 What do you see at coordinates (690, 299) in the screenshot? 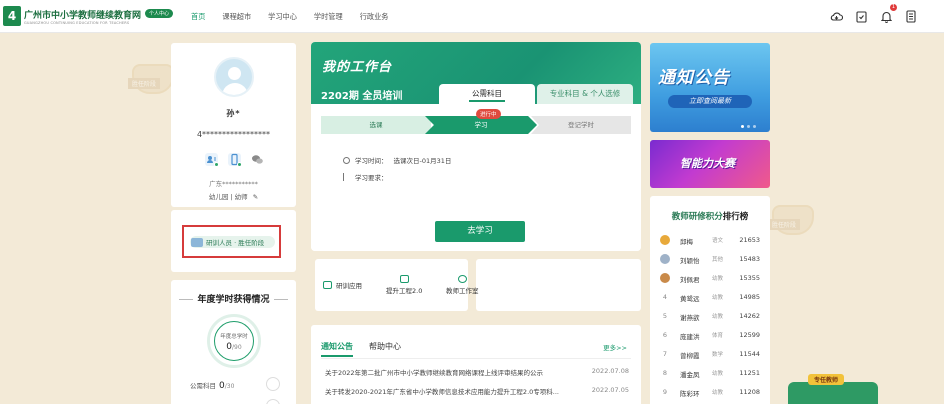
I see `rank-name: 黄鸳远` at bounding box center [690, 299].